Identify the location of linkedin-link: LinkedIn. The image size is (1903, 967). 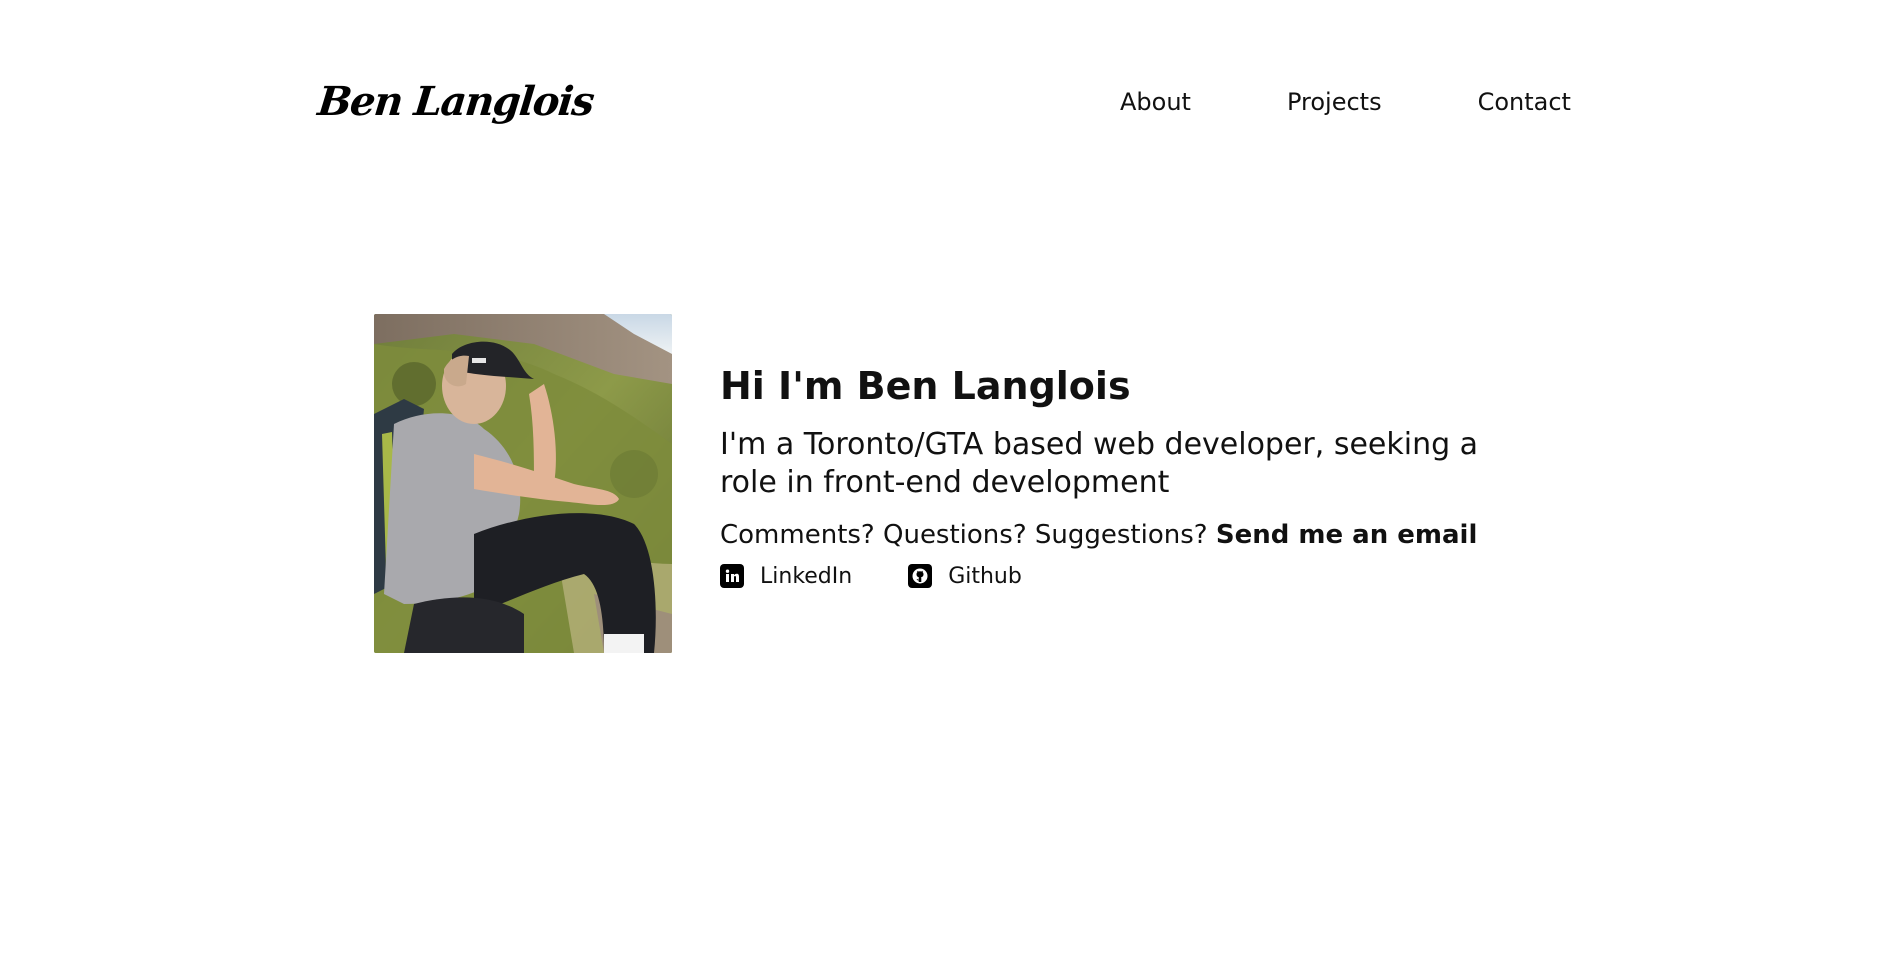
(786, 576).